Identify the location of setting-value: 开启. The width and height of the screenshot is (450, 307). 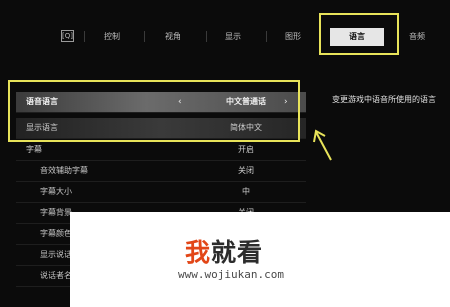
(246, 149).